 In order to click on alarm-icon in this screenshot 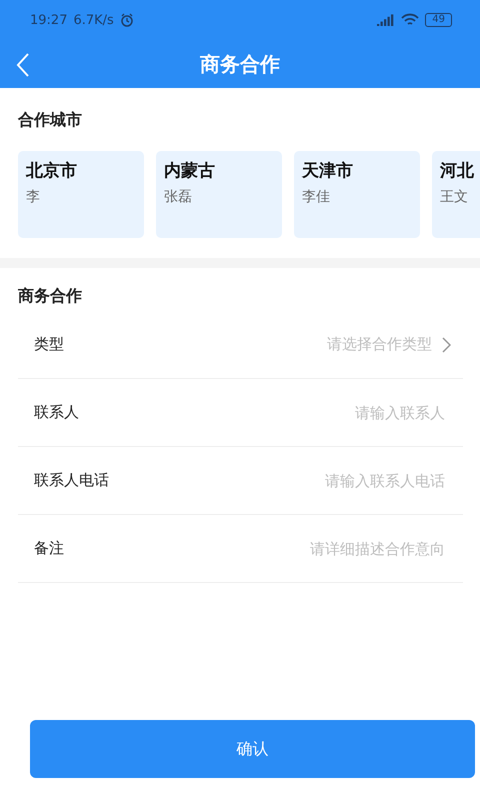, I will do `click(127, 20)`.